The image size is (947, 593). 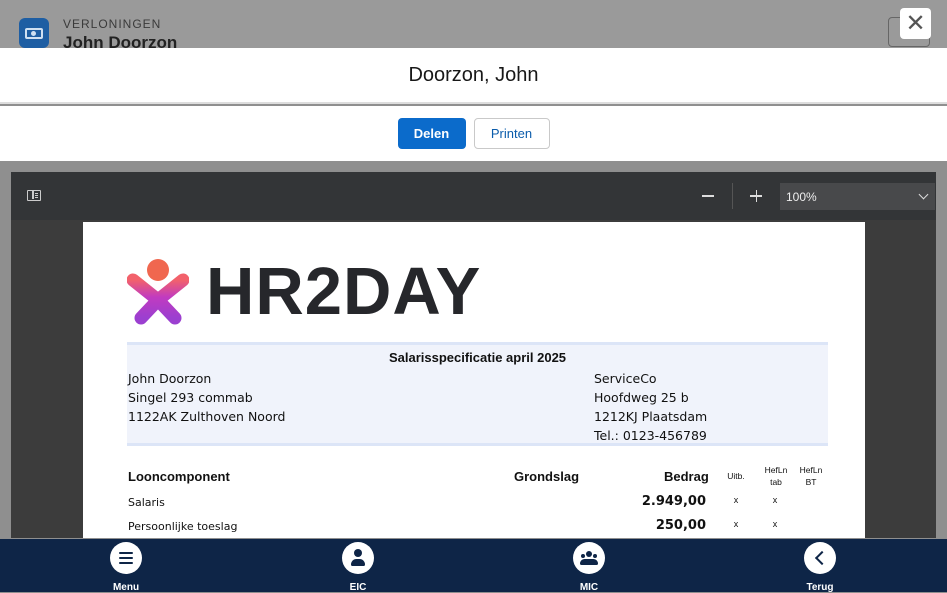 What do you see at coordinates (820, 587) in the screenshot?
I see `nav-label: Terug` at bounding box center [820, 587].